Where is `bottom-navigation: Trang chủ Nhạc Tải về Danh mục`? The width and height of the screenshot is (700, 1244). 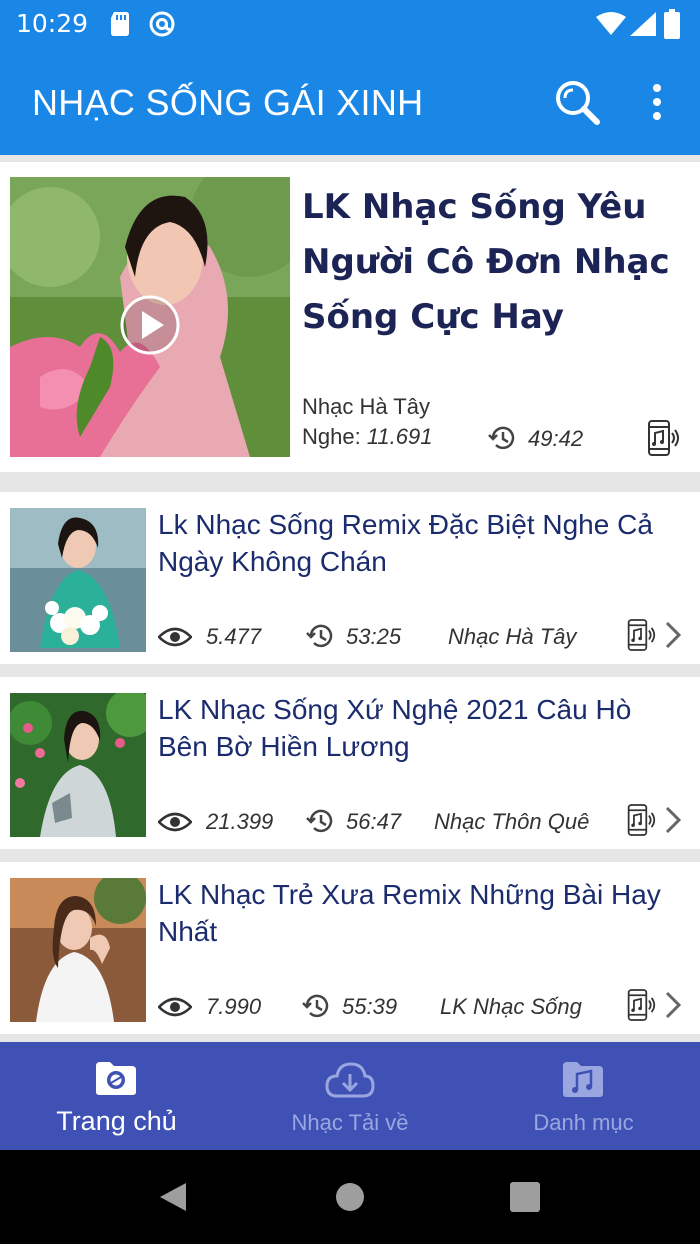
bottom-navigation: Trang chủ Nhạc Tải về Danh mục is located at coordinates (350, 1096).